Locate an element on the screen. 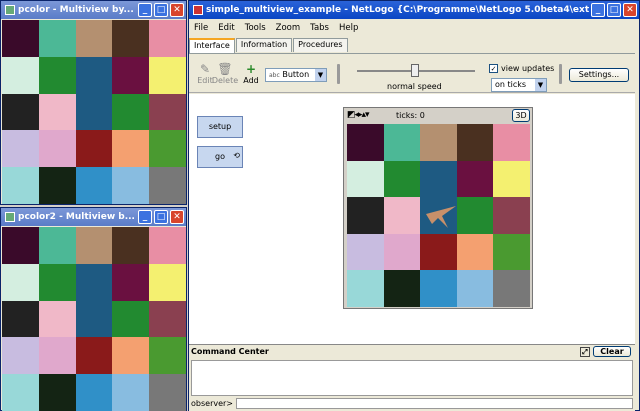 The height and width of the screenshot is (411, 640). speed-slider-thumb is located at coordinates (415, 70).